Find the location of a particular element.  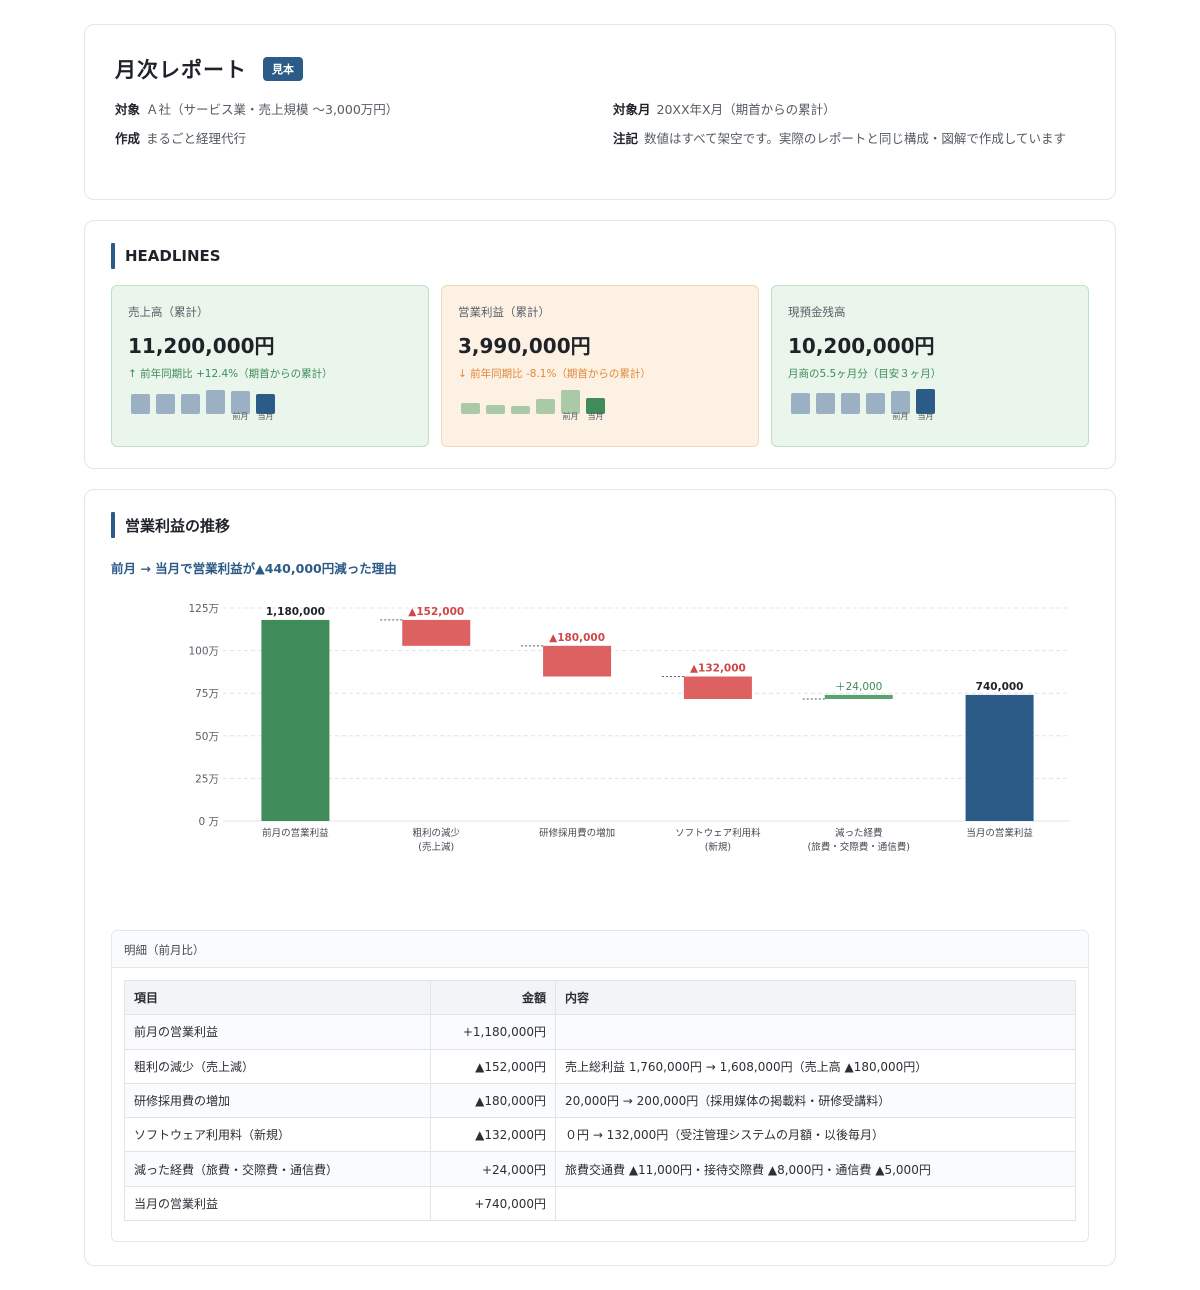

operating-title: 営業利益の推移 is located at coordinates (178, 525).